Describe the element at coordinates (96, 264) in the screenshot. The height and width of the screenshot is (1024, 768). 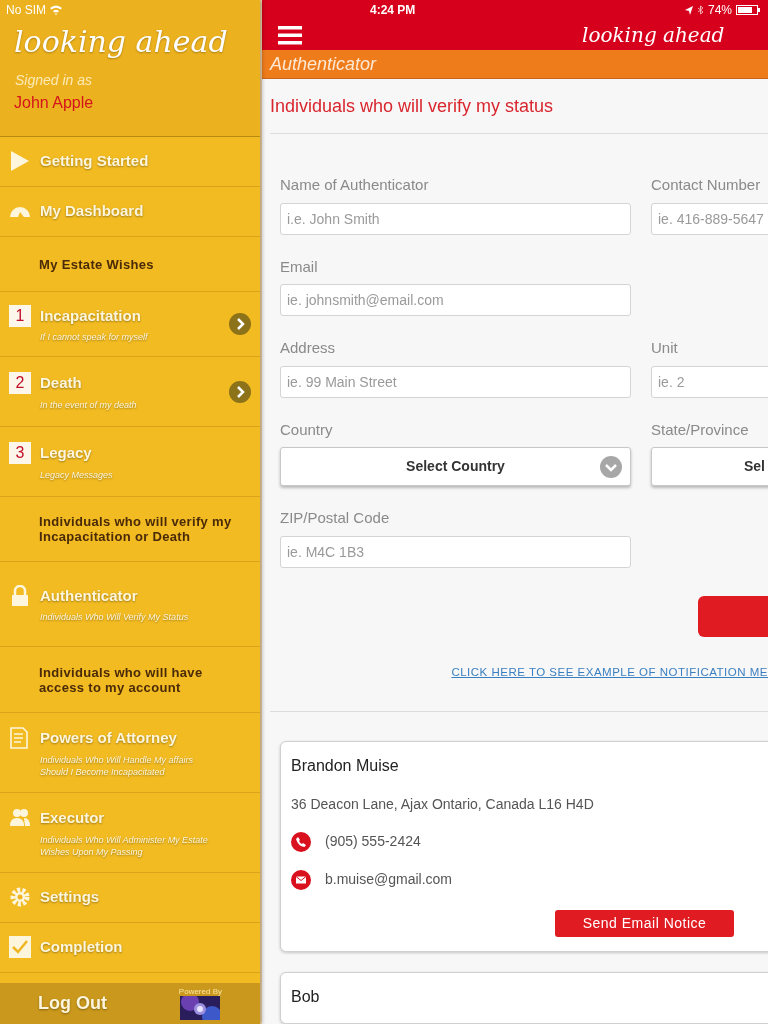
I see `section-heading: My Estate Wishes` at that location.